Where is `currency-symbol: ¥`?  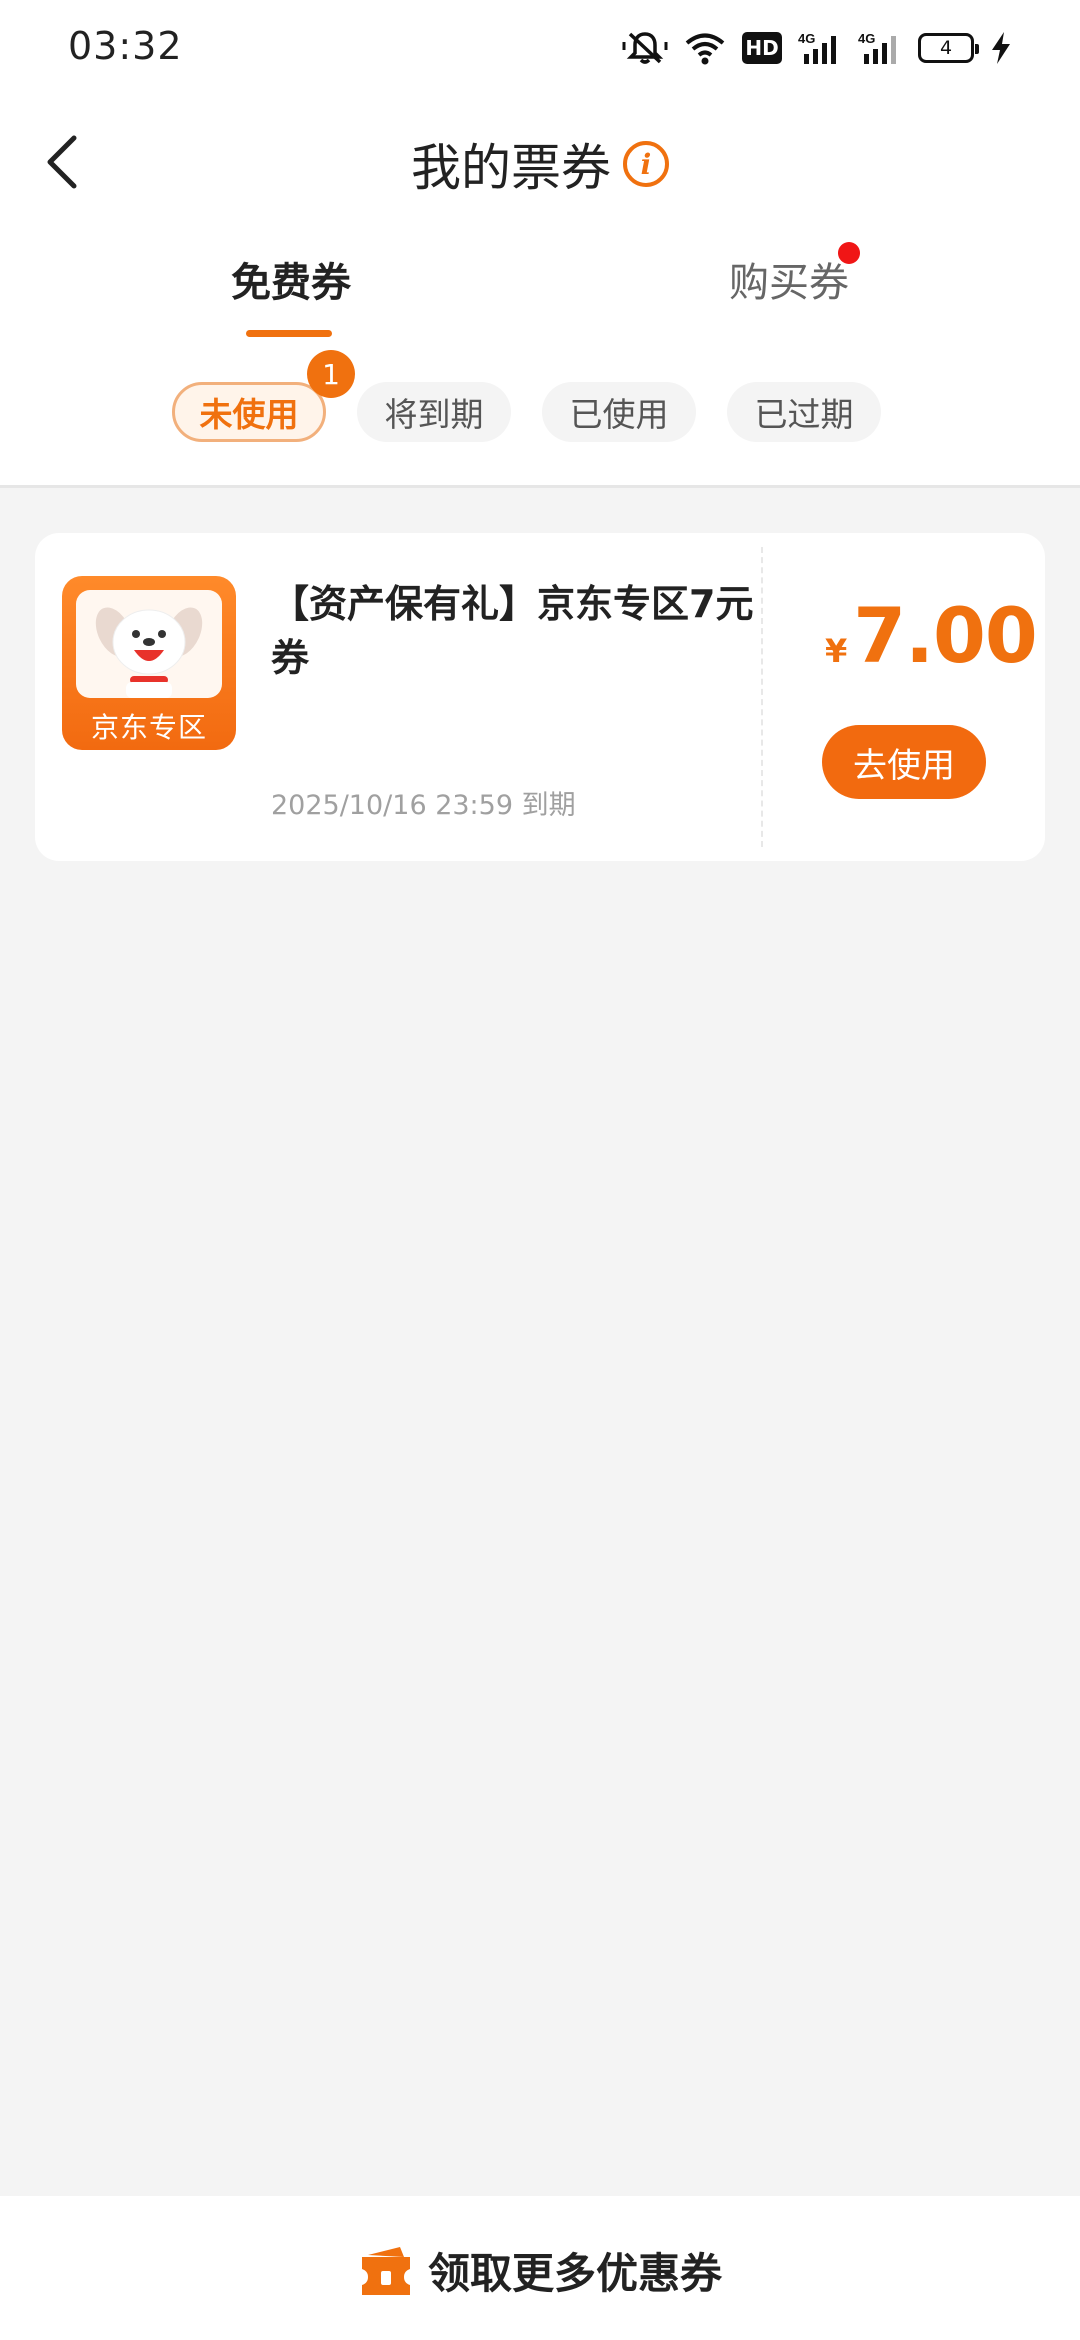 currency-symbol: ¥ is located at coordinates (836, 651).